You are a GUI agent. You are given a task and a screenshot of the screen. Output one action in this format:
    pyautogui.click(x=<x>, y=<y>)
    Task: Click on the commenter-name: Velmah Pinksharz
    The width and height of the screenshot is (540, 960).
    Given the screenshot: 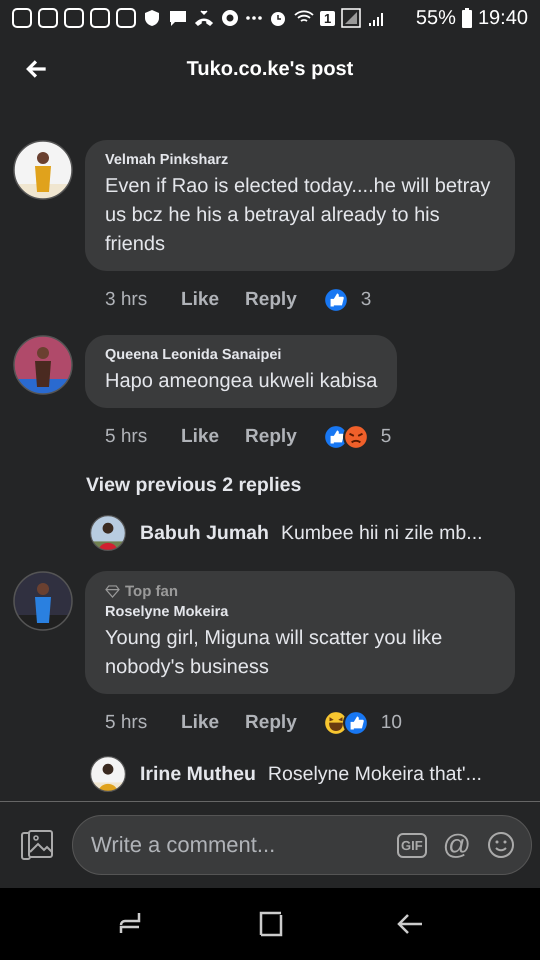 What is the action you would take?
    pyautogui.click(x=167, y=160)
    